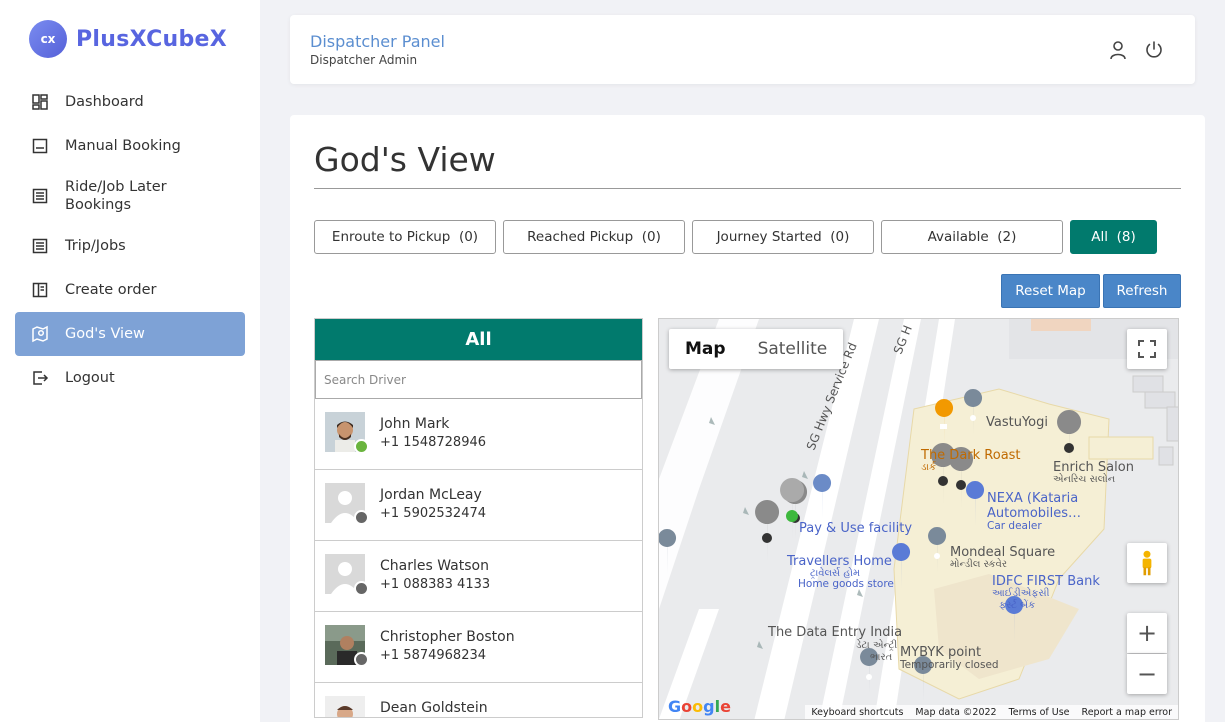 The image size is (1225, 722). What do you see at coordinates (111, 290) in the screenshot?
I see `sidebar-item-label: Create order` at bounding box center [111, 290].